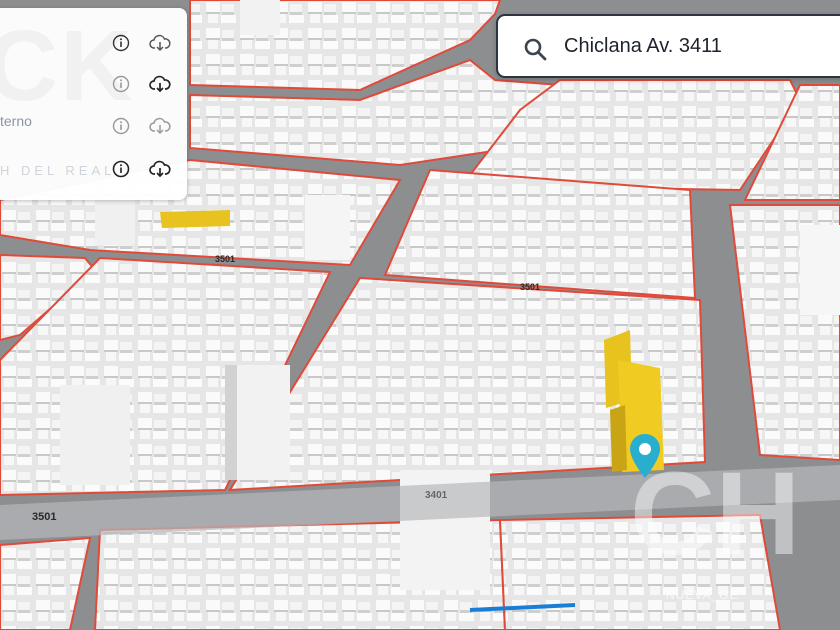 This screenshot has width=840, height=630. I want to click on search-input: Chiclana Av. 3411, so click(643, 46).